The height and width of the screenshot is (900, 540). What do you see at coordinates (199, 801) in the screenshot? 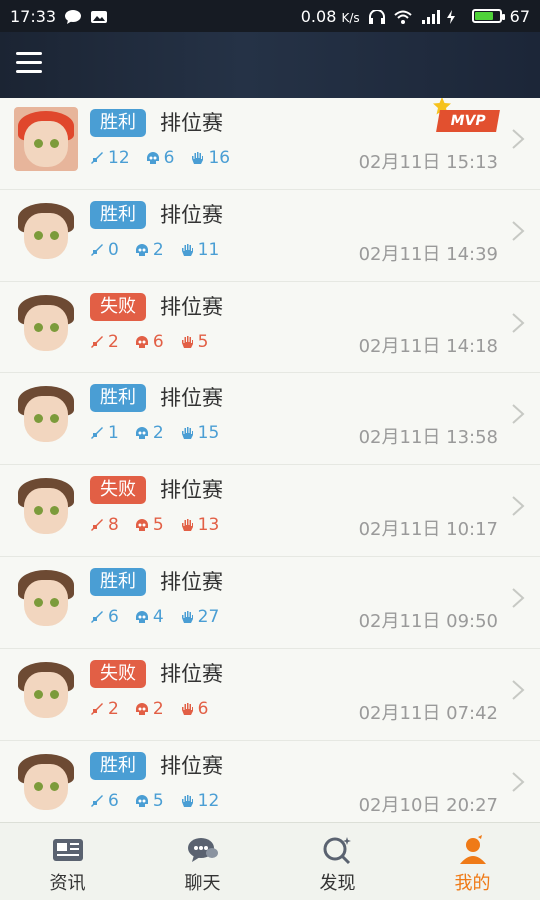
I see `assists-stat: 12` at bounding box center [199, 801].